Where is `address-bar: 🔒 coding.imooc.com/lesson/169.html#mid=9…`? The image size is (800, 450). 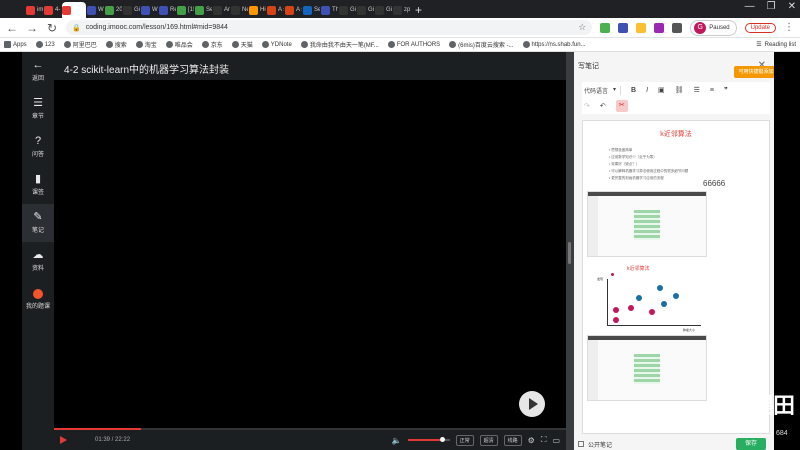
address-bar: 🔒 coding.imooc.com/lesson/169.html#mid=9… is located at coordinates (329, 27).